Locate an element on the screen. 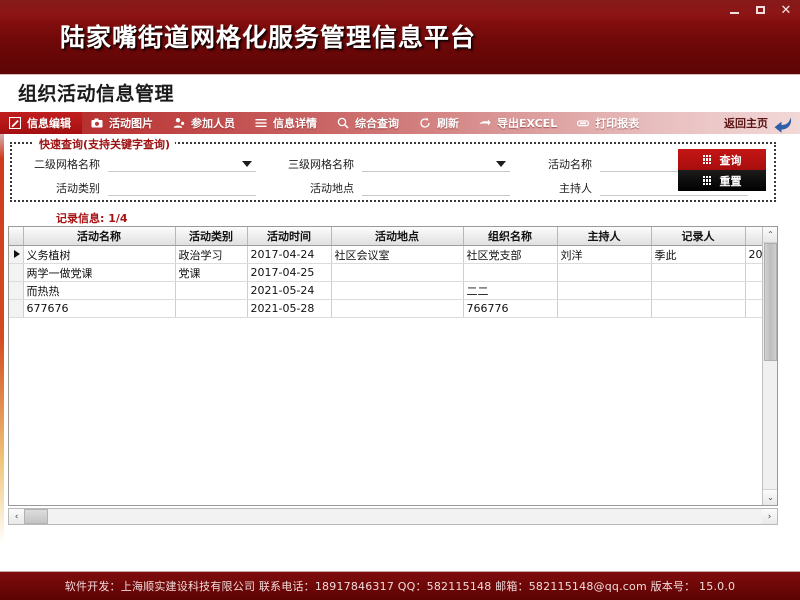 Image resolution: width=800 pixels, height=600 pixels. toolbar-item-export-excel: 导出EXCEL is located at coordinates (519, 123).